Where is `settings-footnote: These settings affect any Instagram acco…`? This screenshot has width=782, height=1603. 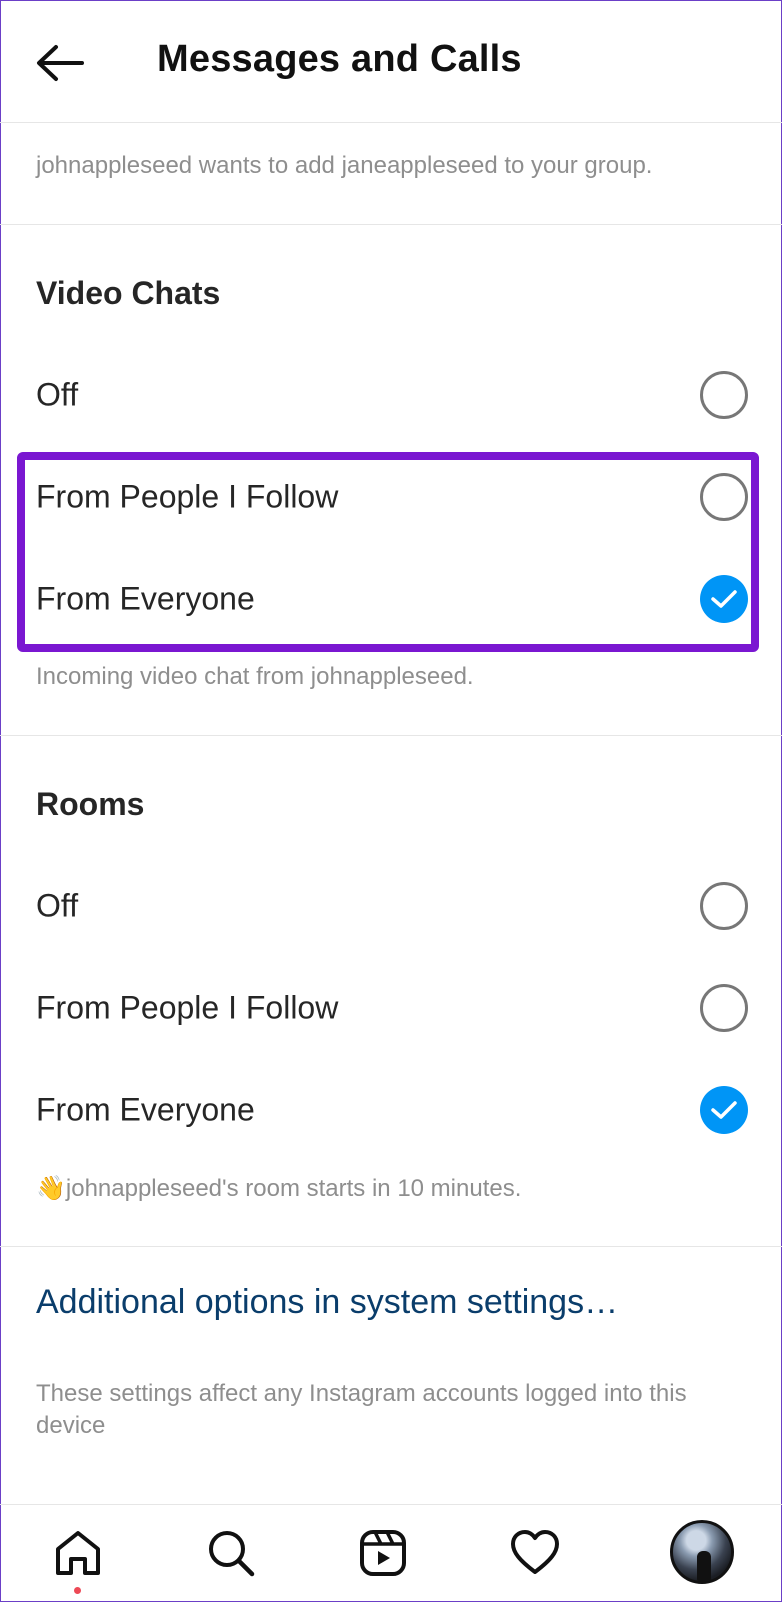 settings-footnote: These settings affect any Instagram acco… is located at coordinates (361, 1409).